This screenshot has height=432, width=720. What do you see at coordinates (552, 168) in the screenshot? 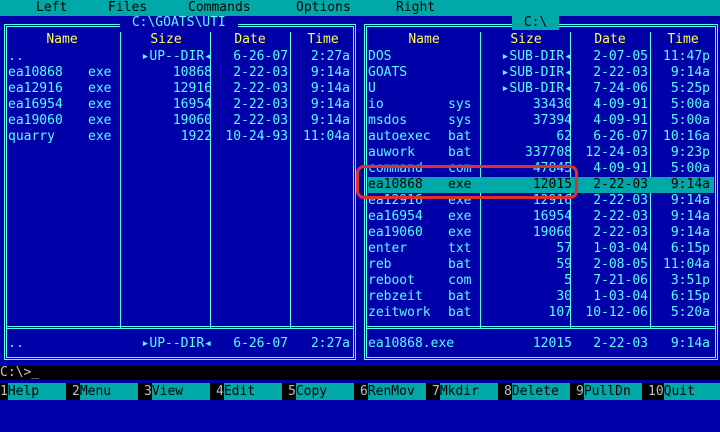
I see `file-size: 47845` at bounding box center [552, 168].